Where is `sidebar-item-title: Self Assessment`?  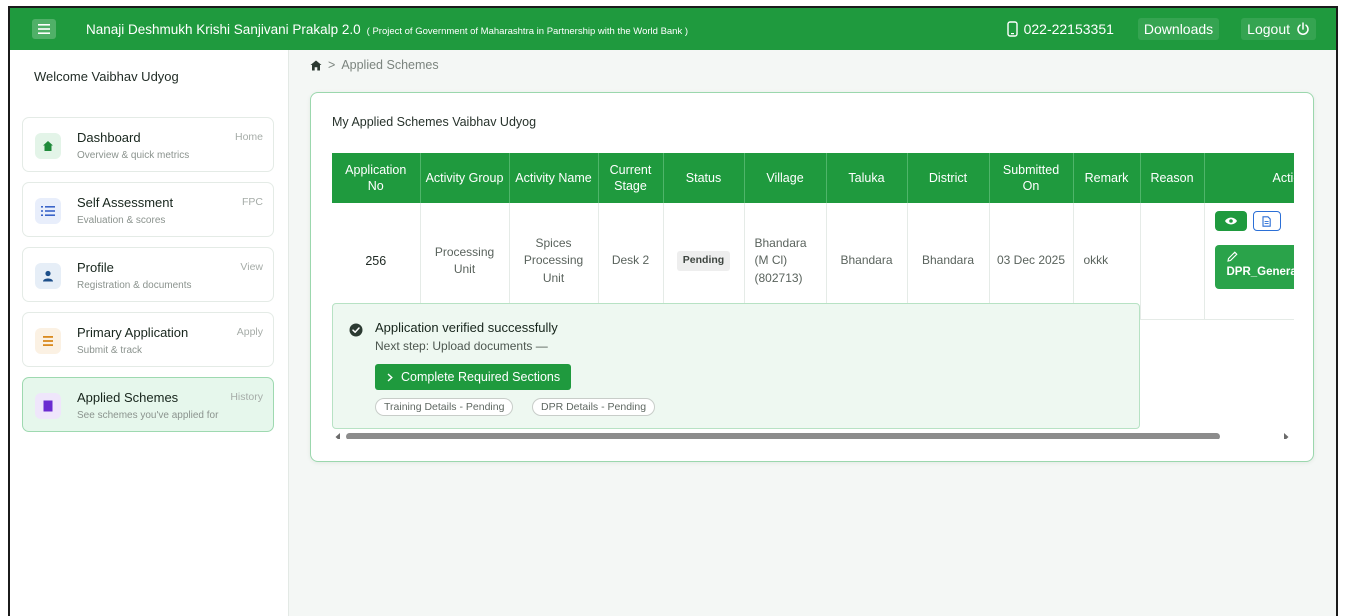
sidebar-item-title: Self Assessment is located at coordinates (125, 202).